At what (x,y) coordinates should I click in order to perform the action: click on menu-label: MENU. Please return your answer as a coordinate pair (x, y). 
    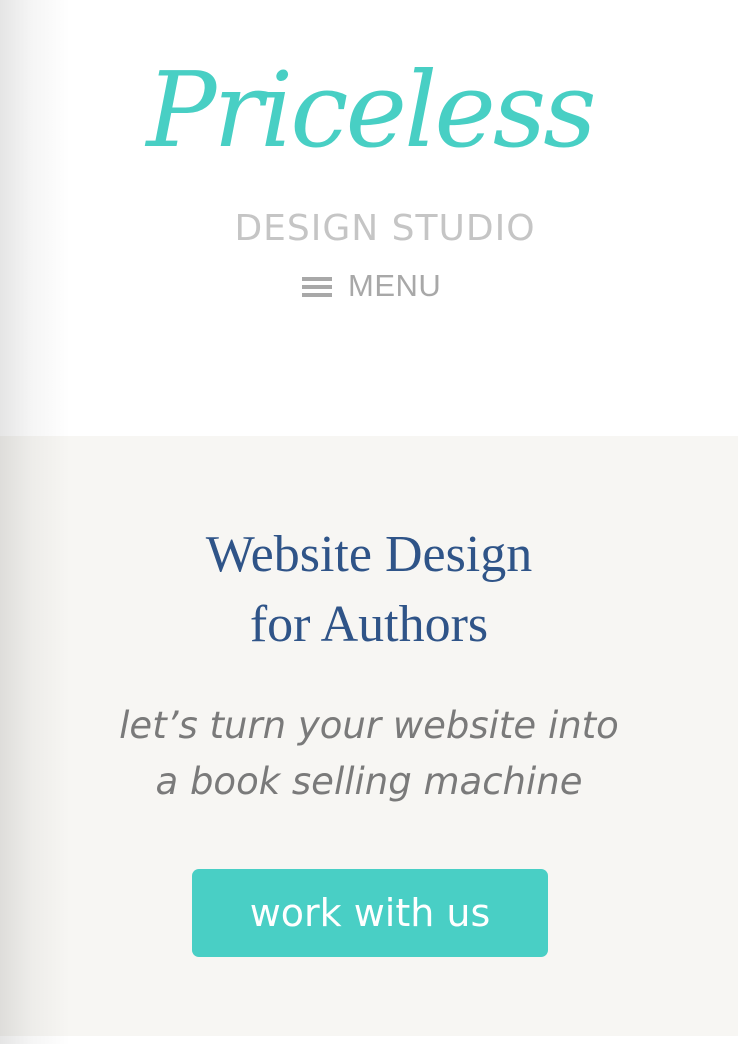
    Looking at the image, I should click on (395, 285).